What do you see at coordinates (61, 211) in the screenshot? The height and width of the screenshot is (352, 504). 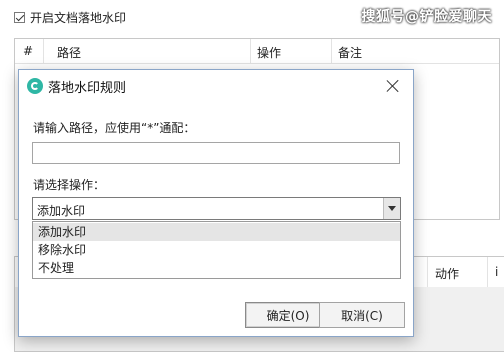 I see `operation-selected-value: 添加水印` at bounding box center [61, 211].